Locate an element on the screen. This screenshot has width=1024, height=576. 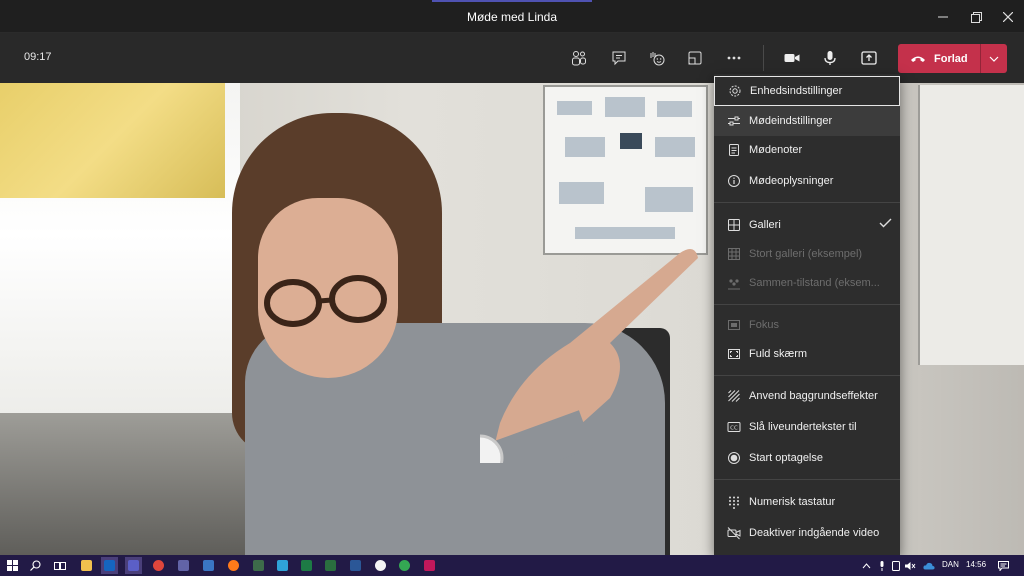
gear-icon is located at coordinates (735, 91).